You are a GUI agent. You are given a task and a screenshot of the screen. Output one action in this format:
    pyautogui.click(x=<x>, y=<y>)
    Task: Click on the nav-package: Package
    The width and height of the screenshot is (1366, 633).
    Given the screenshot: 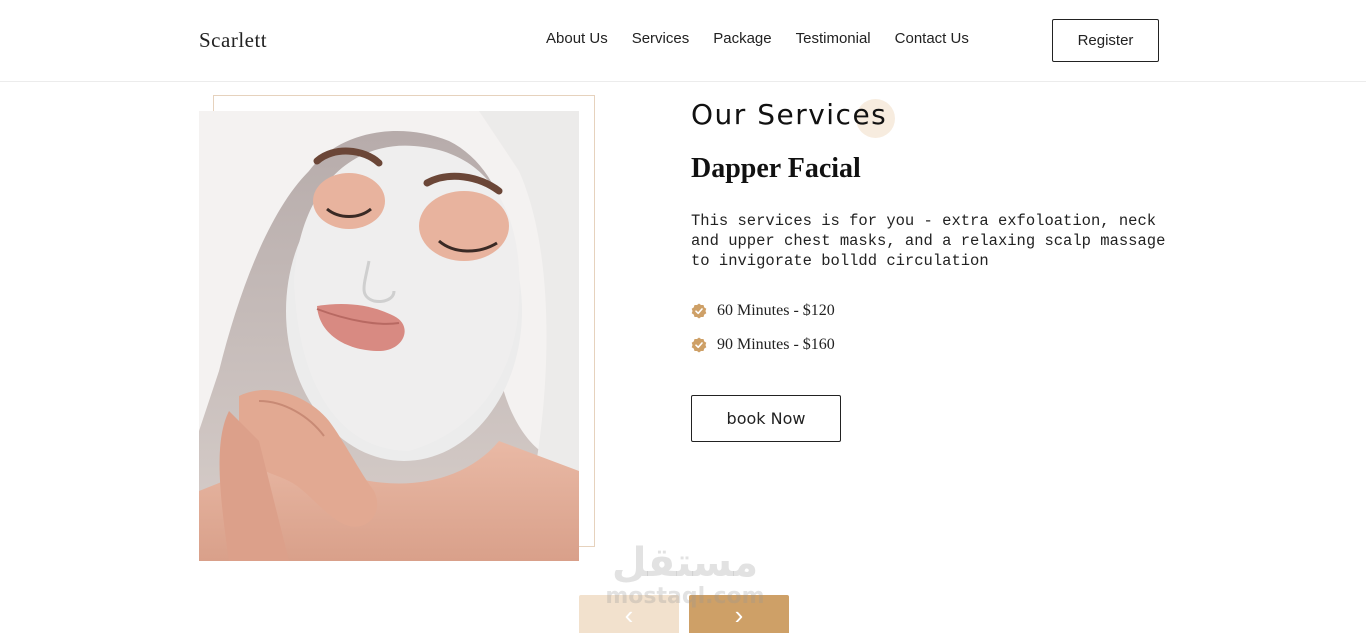 What is the action you would take?
    pyautogui.click(x=742, y=38)
    